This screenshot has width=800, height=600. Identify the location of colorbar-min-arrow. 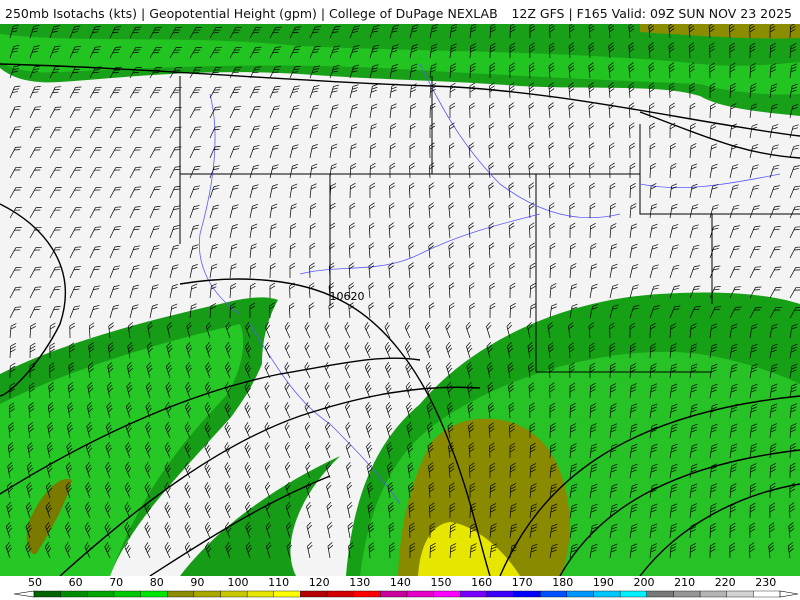
(24, 594).